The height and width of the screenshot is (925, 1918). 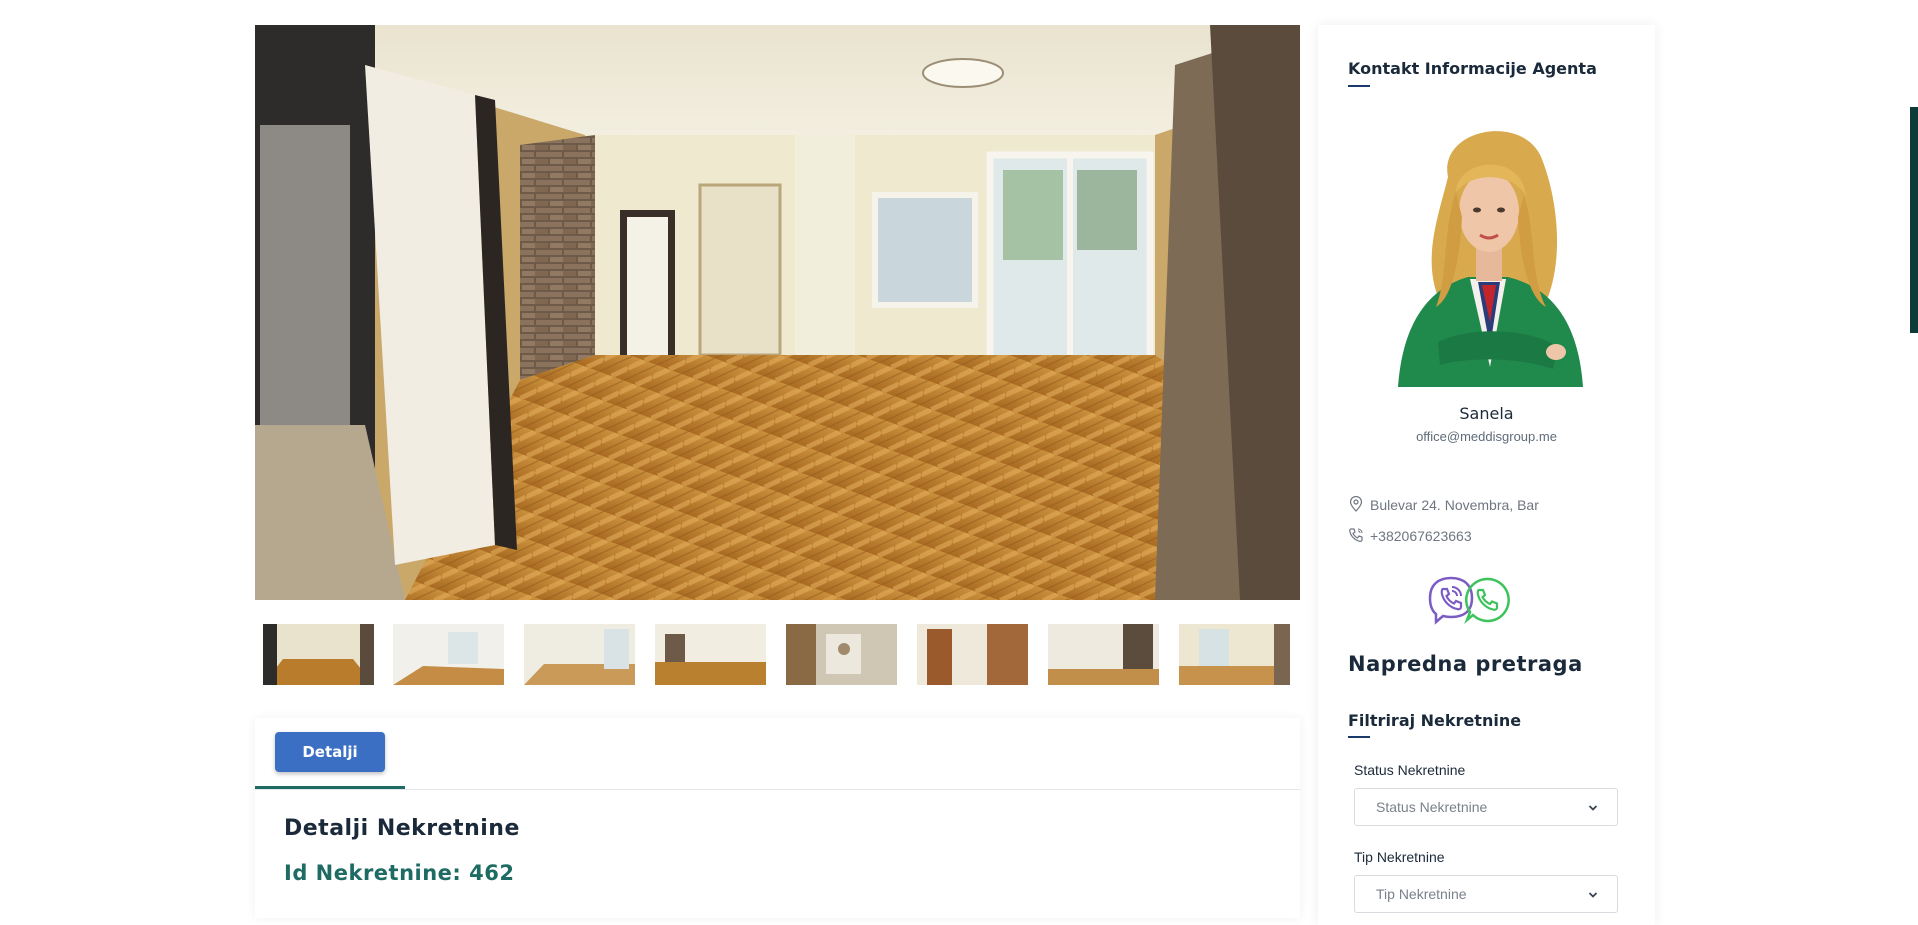 What do you see at coordinates (1914, 220) in the screenshot?
I see `side-panel-tab` at bounding box center [1914, 220].